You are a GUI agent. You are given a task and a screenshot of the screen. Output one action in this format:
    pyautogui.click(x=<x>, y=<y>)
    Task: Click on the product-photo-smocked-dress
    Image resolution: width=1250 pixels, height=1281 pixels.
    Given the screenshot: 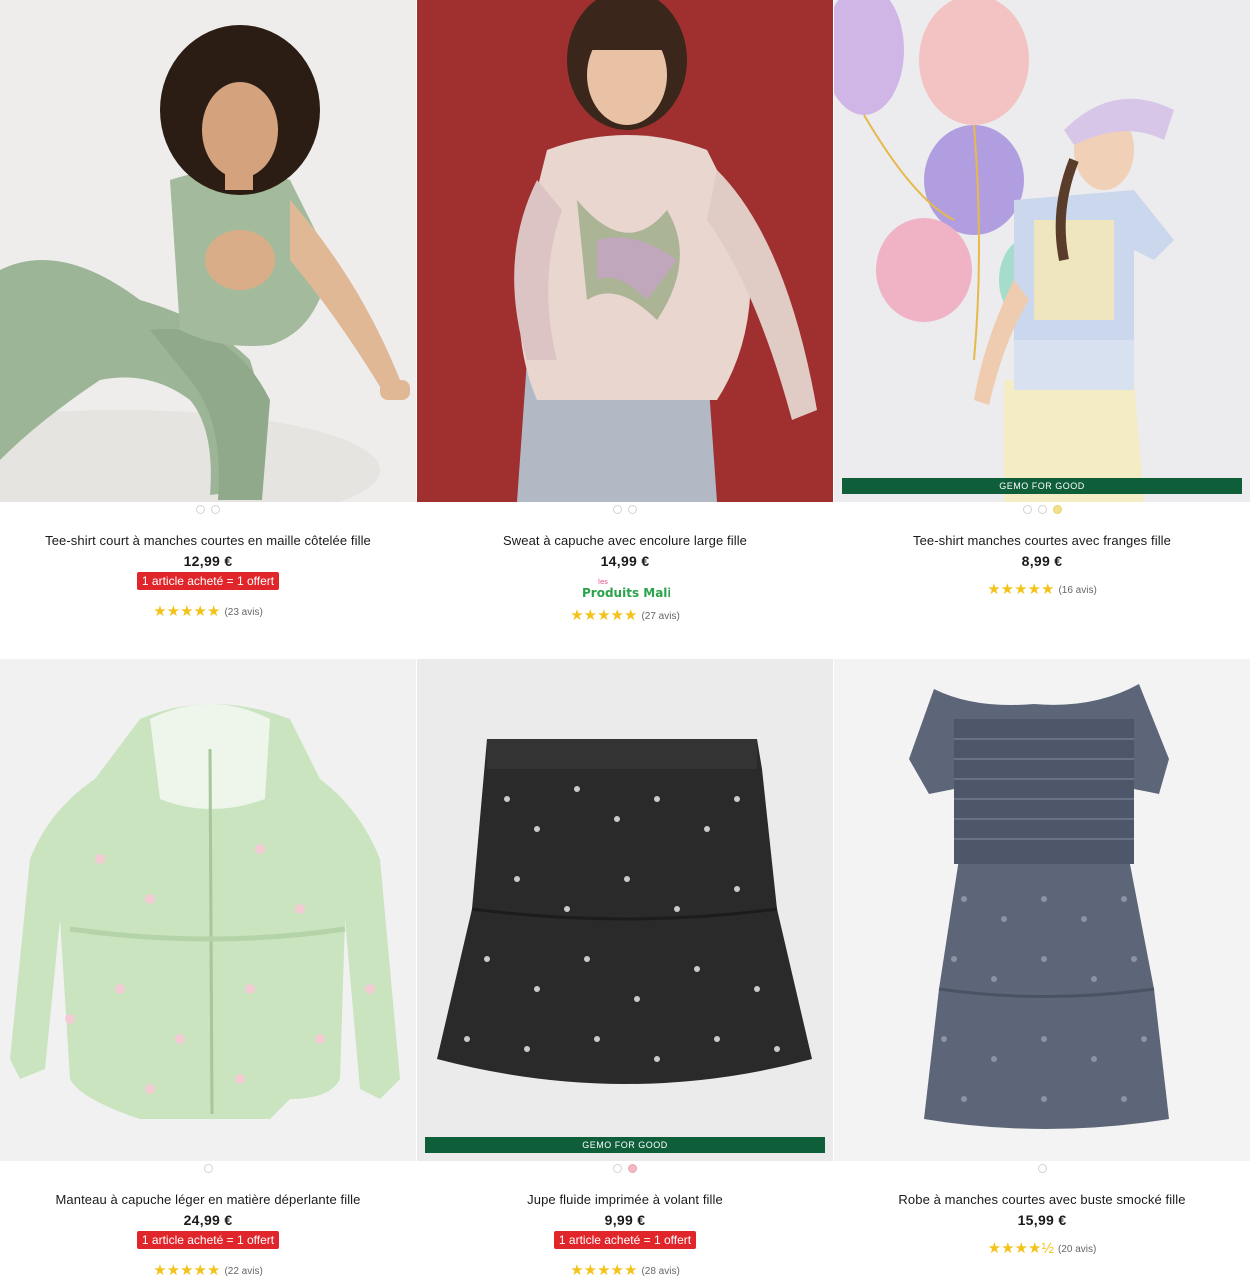 What is the action you would take?
    pyautogui.click(x=1042, y=910)
    